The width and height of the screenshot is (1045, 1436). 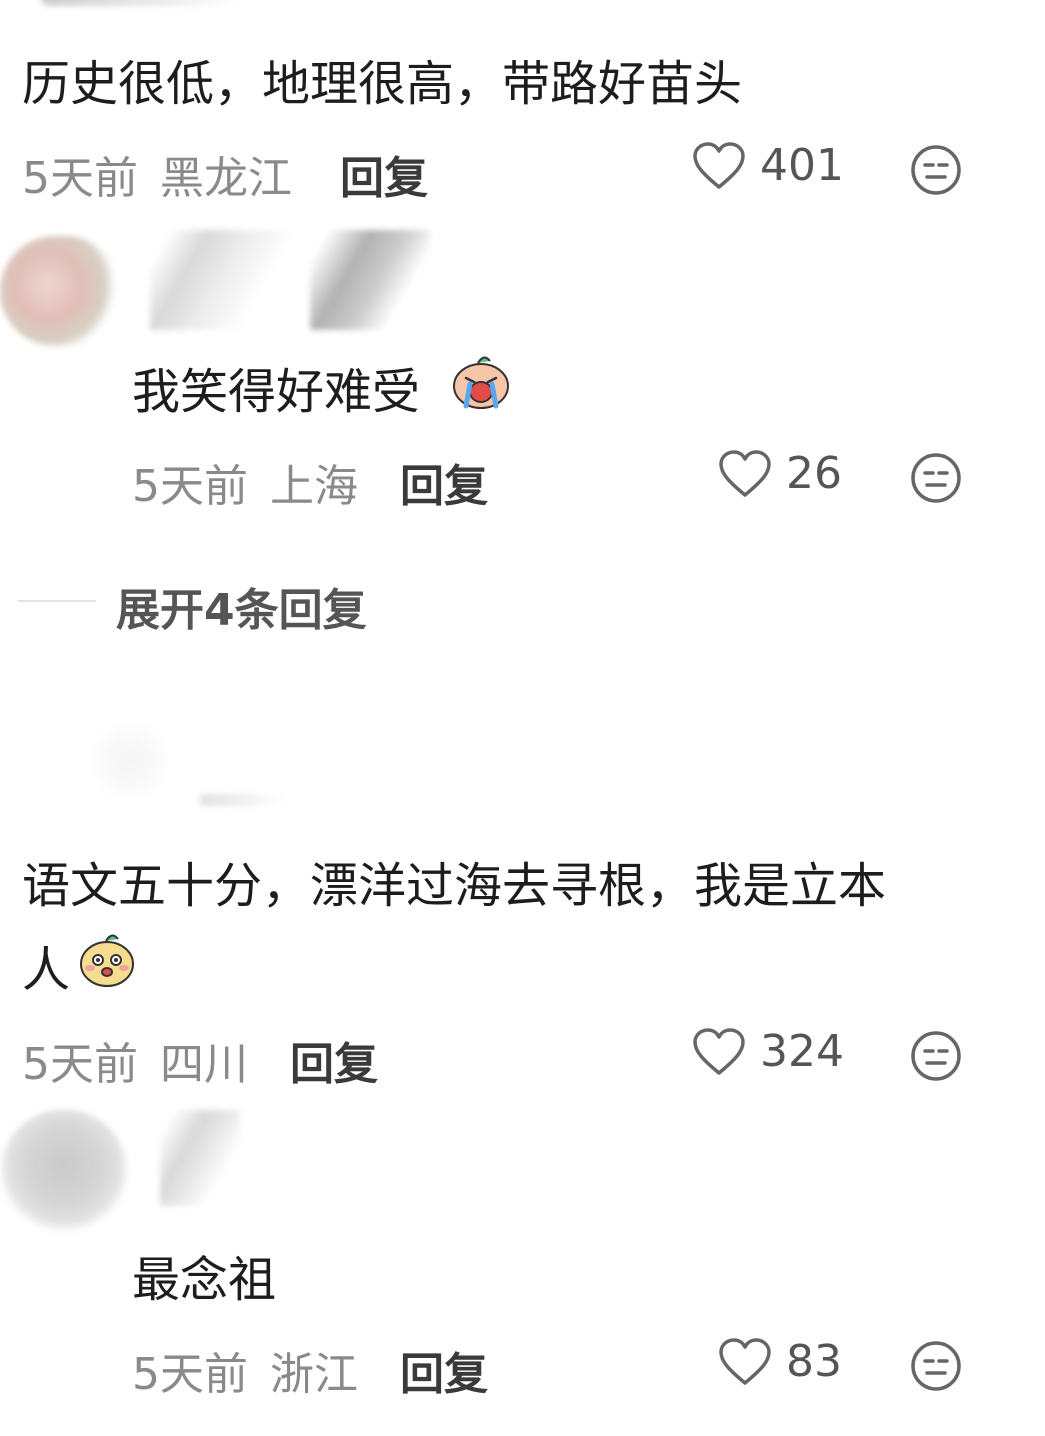 I want to click on comment-location: 黑龙江, so click(x=226, y=178).